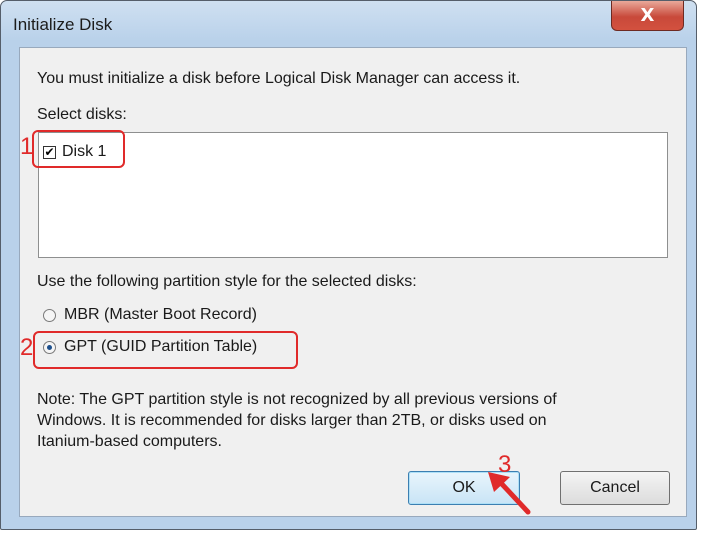 This screenshot has width=701, height=534. Describe the element at coordinates (27, 347) in the screenshot. I see `annotation-step-2: 2` at that location.